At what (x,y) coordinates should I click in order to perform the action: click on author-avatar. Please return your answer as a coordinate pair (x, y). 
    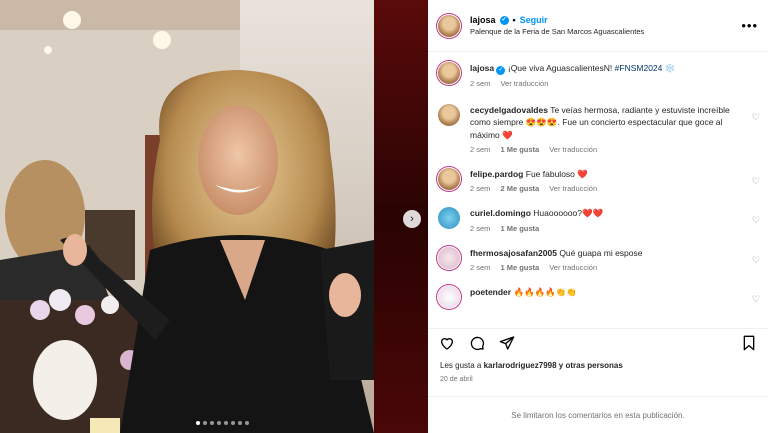
    Looking at the image, I should click on (449, 25).